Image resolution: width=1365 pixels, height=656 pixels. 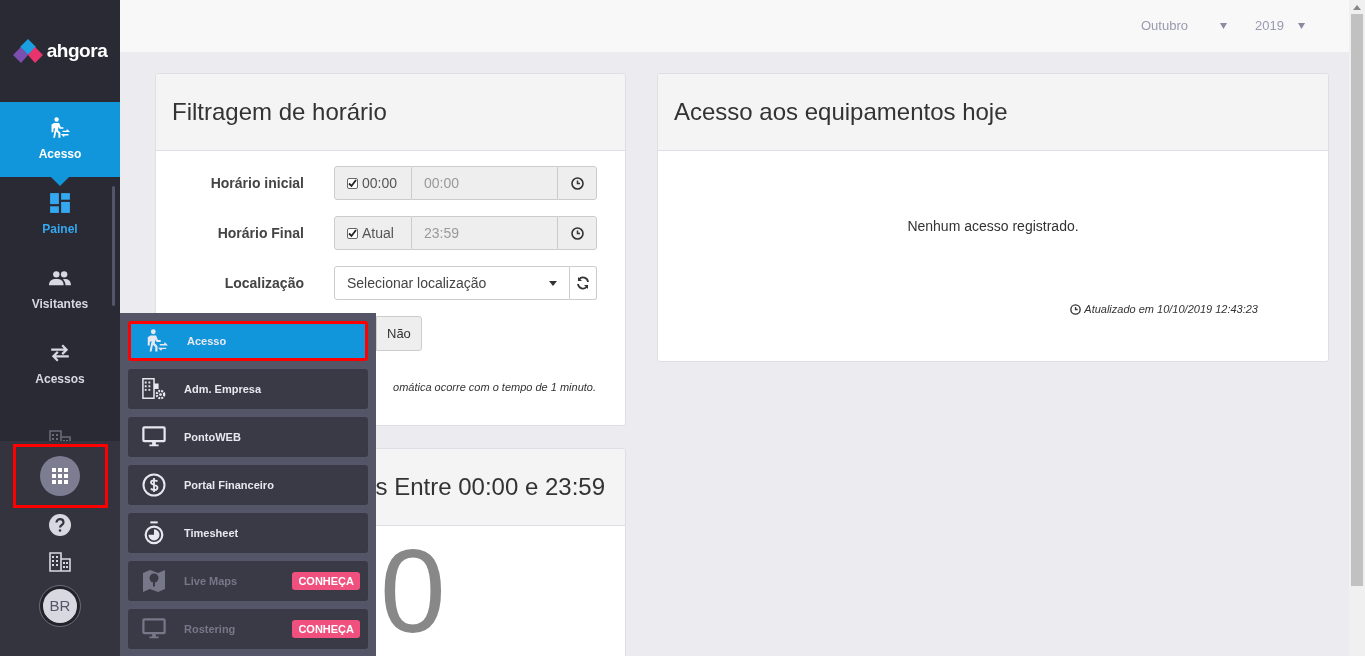 What do you see at coordinates (77, 50) in the screenshot?
I see `logo-text: ahgora` at bounding box center [77, 50].